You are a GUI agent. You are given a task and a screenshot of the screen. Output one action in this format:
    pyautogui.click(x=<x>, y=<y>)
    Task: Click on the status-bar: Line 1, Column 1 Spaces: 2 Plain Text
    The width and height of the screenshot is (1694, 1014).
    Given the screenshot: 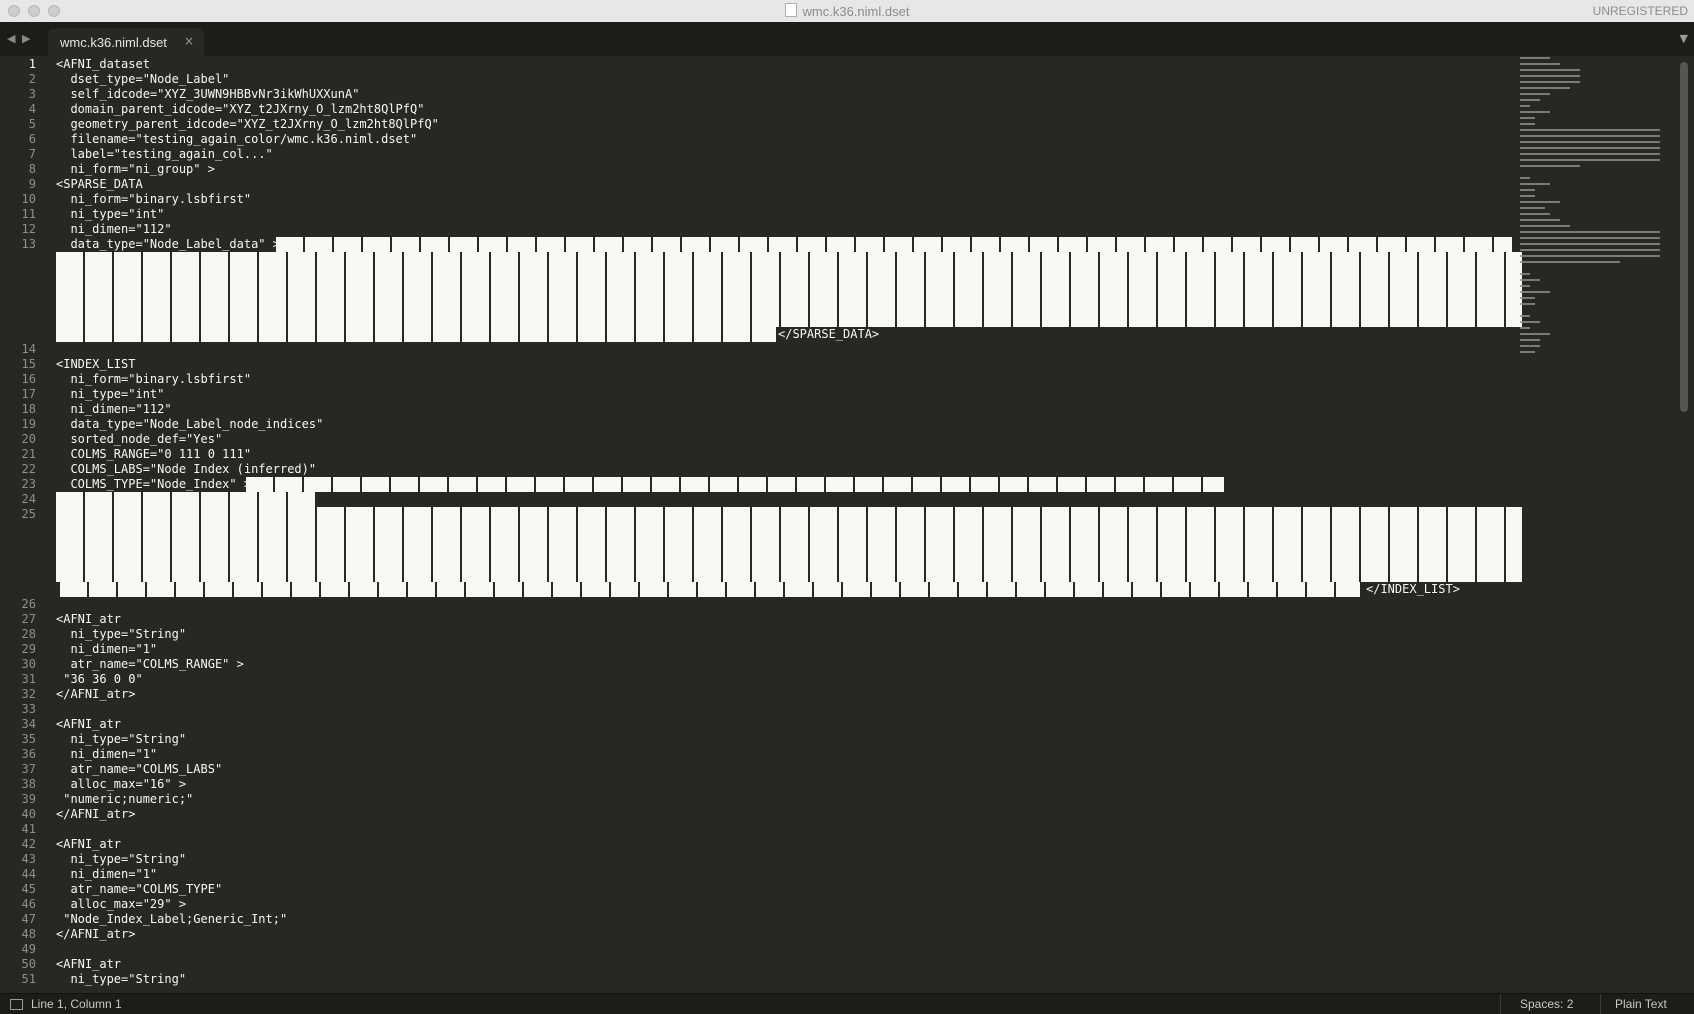 What is the action you would take?
    pyautogui.click(x=847, y=1003)
    